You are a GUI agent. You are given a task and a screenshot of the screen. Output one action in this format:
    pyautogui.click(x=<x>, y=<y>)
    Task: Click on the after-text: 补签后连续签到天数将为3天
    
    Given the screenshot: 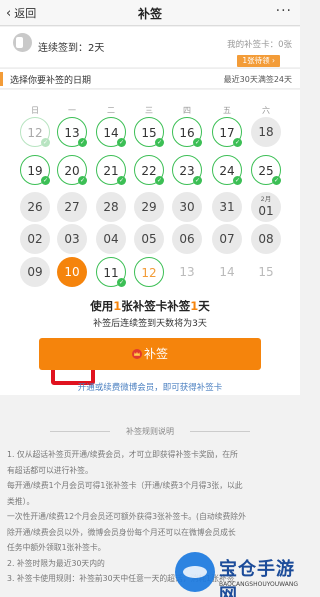 What is the action you would take?
    pyautogui.click(x=150, y=324)
    